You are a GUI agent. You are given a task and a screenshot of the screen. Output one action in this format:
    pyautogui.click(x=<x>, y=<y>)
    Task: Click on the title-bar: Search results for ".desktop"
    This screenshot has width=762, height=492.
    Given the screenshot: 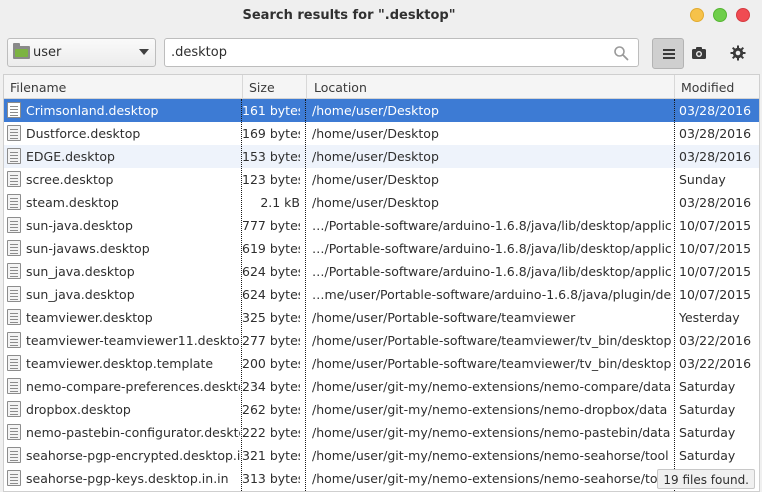 What is the action you would take?
    pyautogui.click(x=381, y=16)
    